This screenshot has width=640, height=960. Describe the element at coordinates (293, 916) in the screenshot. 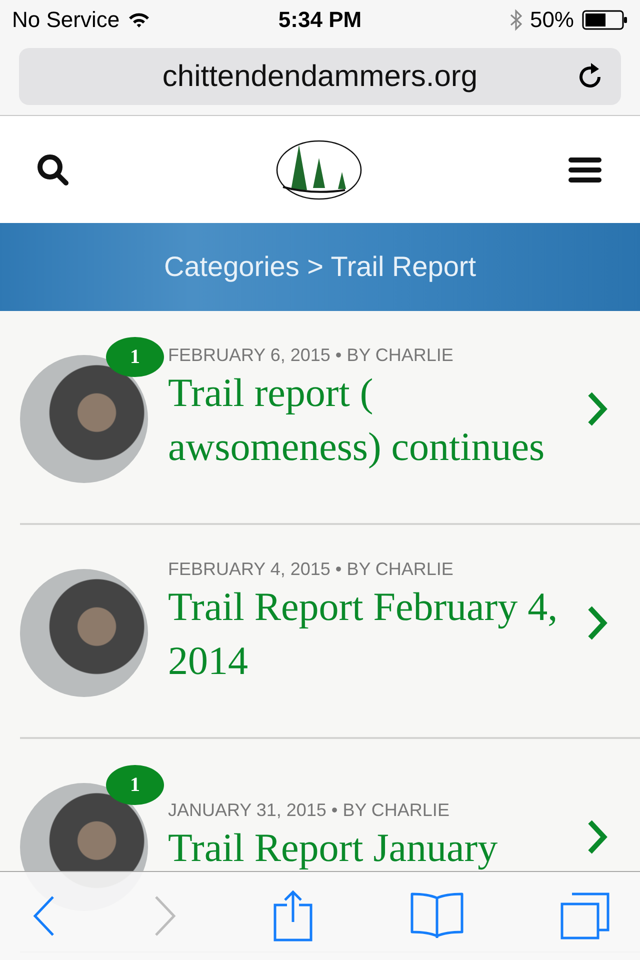

I see `share-icon` at that location.